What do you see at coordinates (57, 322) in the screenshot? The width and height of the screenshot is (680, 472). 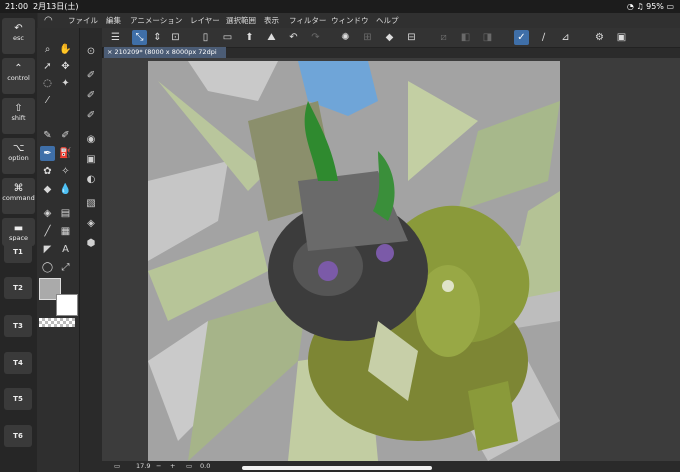 I see `transparent-color-swatch` at bounding box center [57, 322].